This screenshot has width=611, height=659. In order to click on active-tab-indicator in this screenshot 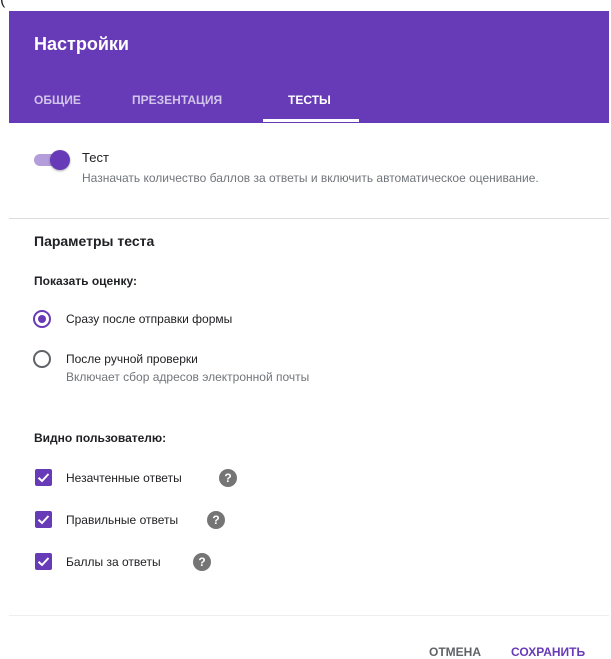, I will do `click(311, 120)`.